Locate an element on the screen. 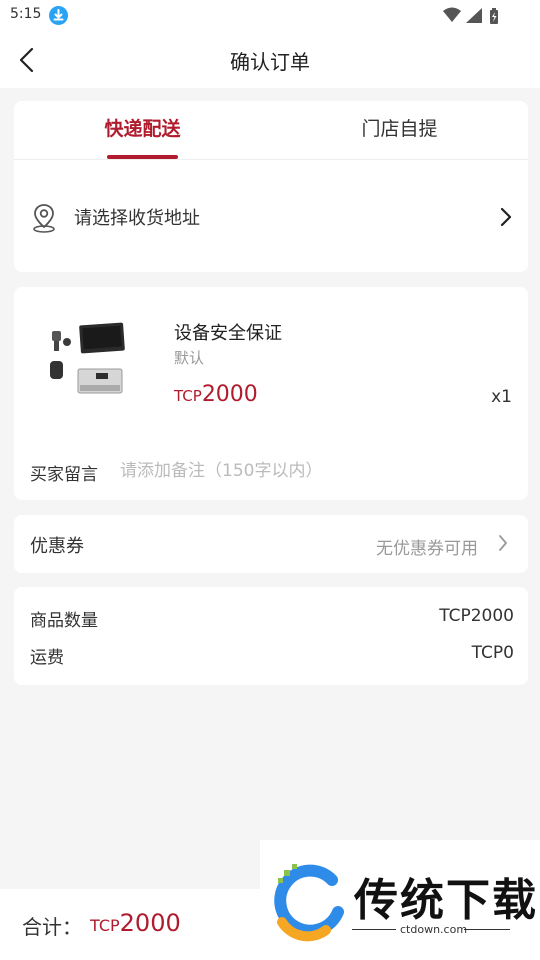  summary-label-quantity: 商品数量 is located at coordinates (64, 621).